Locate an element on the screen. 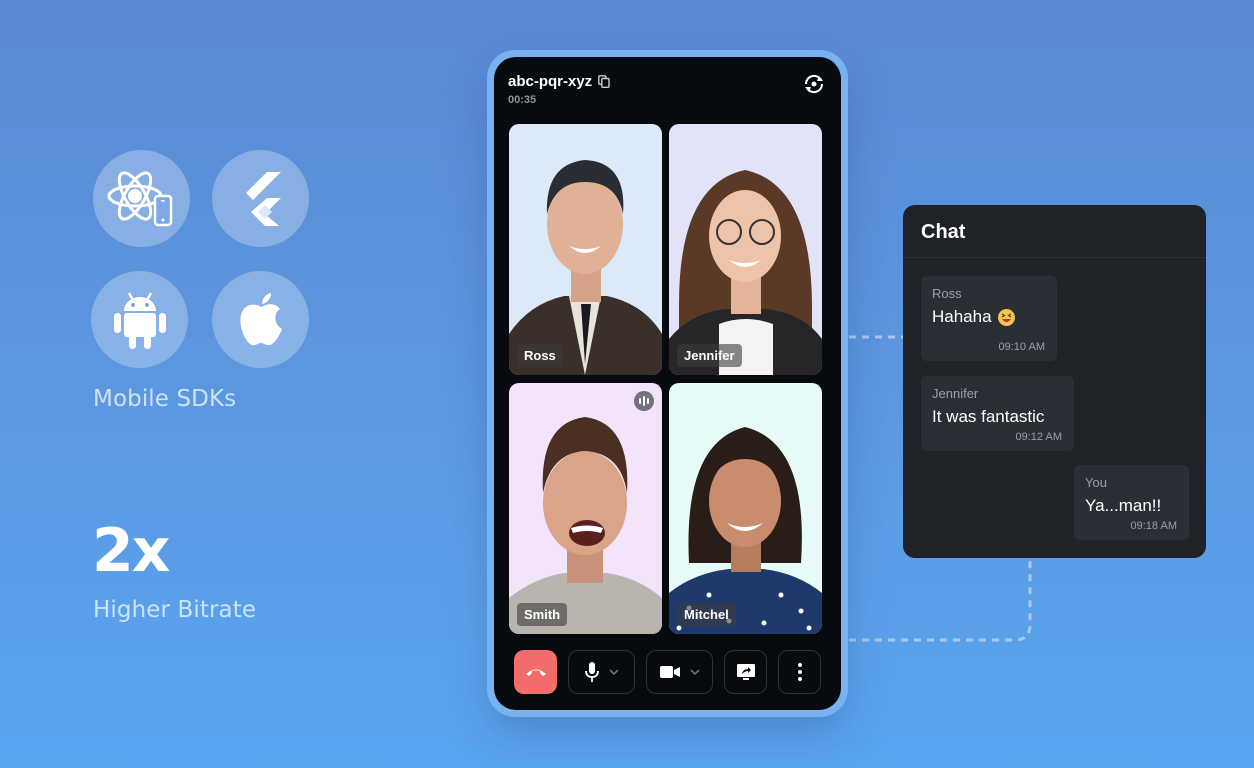  participant-name: Smith is located at coordinates (542, 614).